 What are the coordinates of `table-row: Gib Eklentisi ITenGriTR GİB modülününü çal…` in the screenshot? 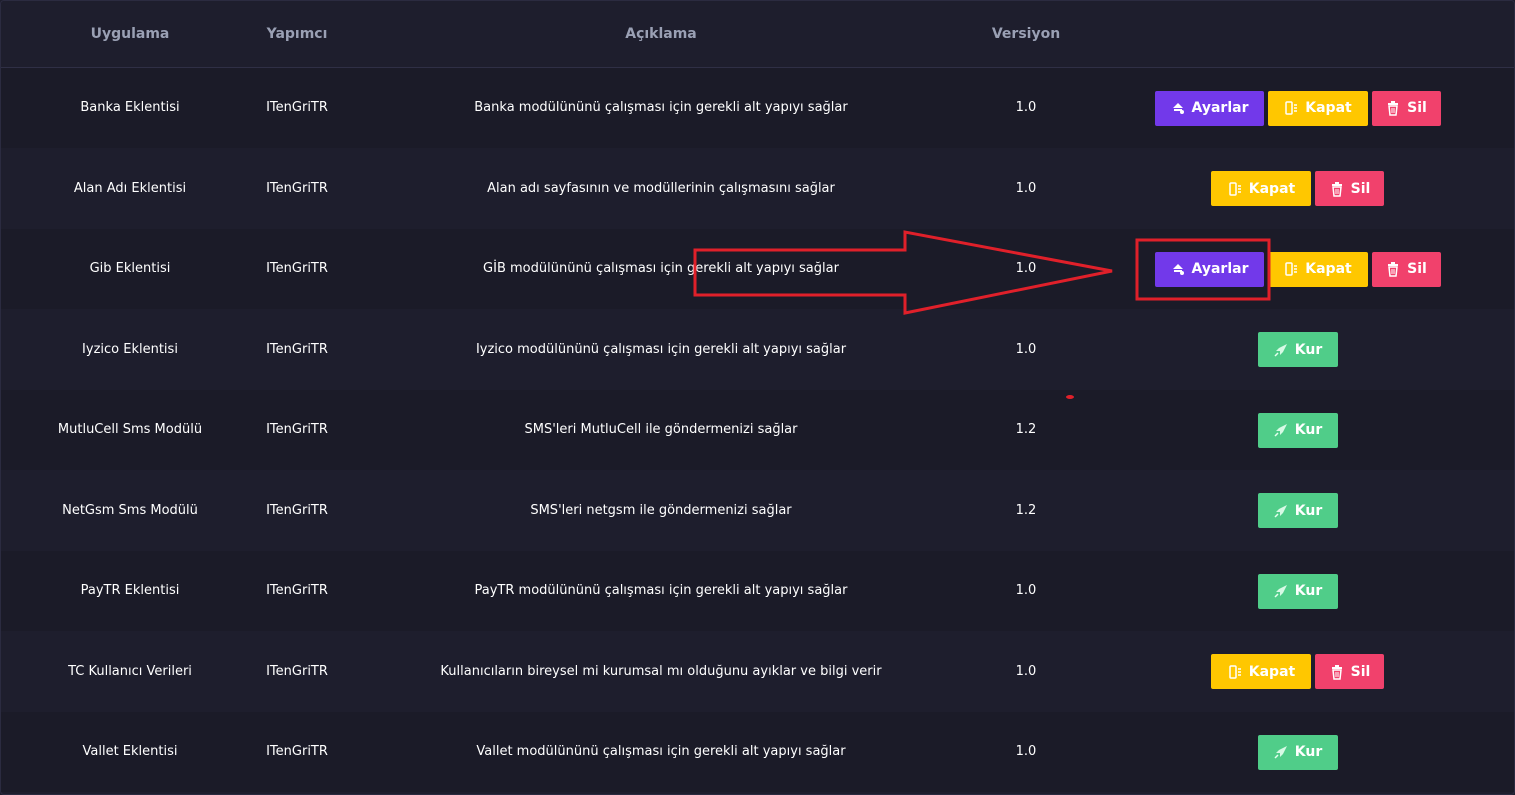 It's located at (757, 269).